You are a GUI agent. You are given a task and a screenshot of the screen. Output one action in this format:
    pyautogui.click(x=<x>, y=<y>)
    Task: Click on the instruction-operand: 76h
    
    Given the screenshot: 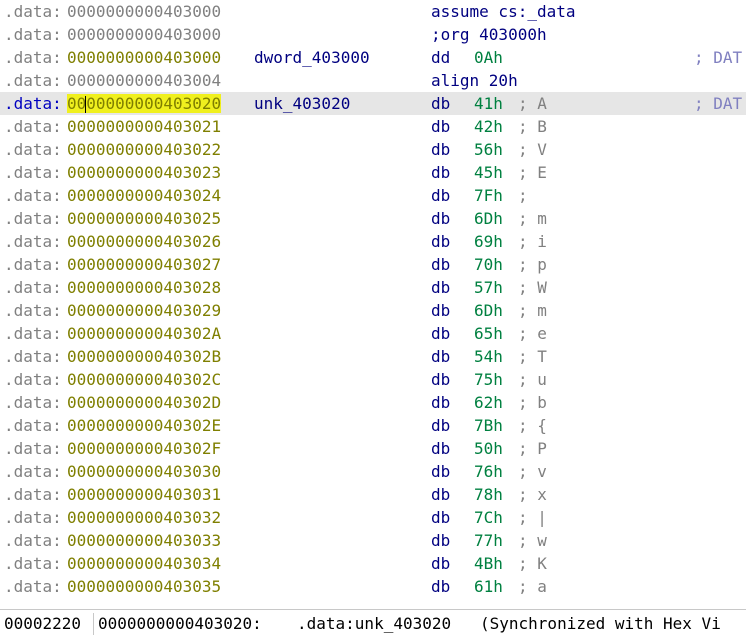 What is the action you would take?
    pyautogui.click(x=488, y=471)
    